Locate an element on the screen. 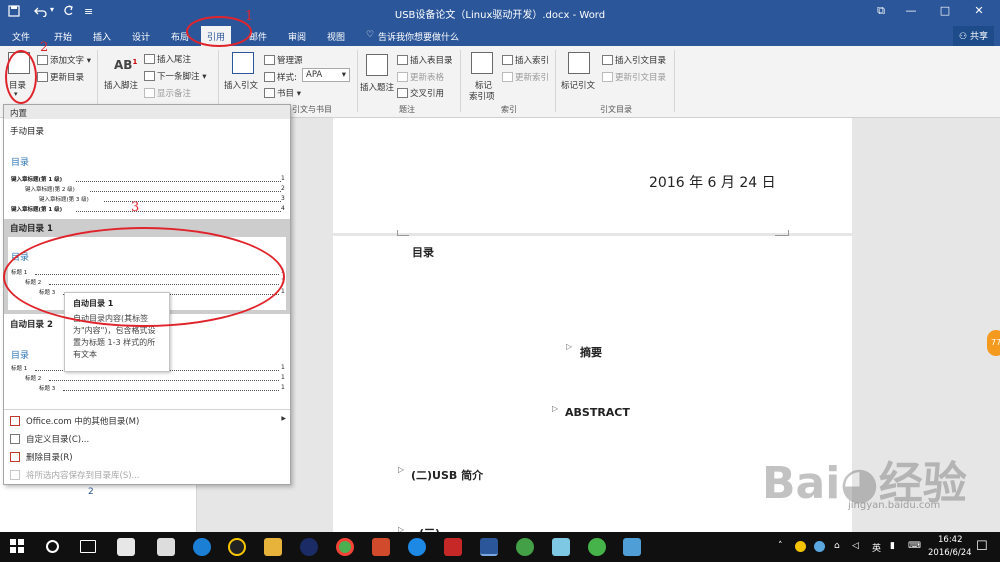  word-icon is located at coordinates (489, 547).